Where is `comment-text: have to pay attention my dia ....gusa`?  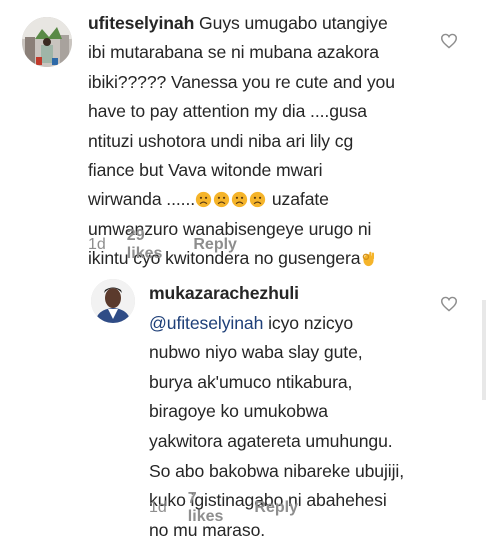 comment-text: have to pay attention my dia ....gusa is located at coordinates (227, 111).